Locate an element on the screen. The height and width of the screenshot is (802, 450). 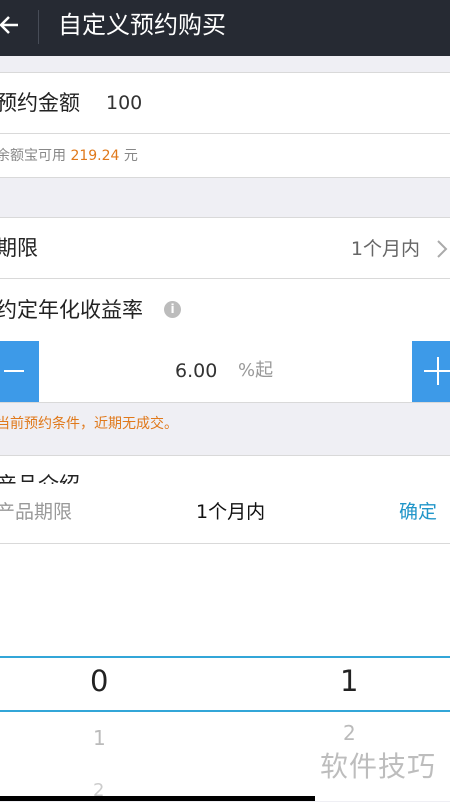
product-intro-row: 产品介绍 is located at coordinates (225, 470).